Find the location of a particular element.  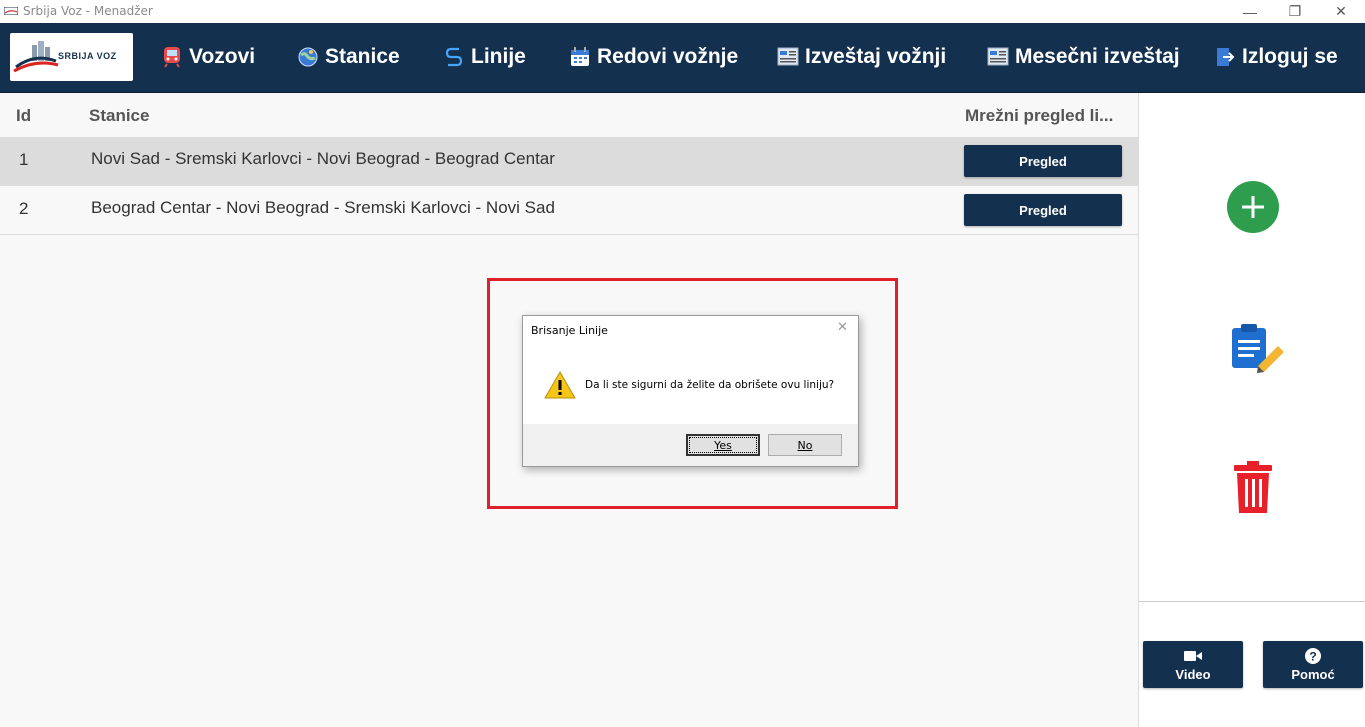

restore-button: ❐ is located at coordinates (1295, 11).